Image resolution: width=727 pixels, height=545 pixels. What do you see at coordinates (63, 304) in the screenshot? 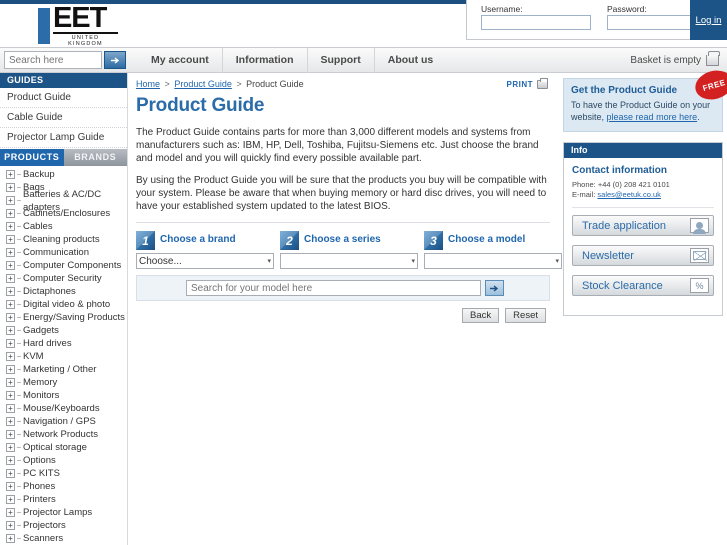
I see `category-item: + Digital video & photo` at bounding box center [63, 304].